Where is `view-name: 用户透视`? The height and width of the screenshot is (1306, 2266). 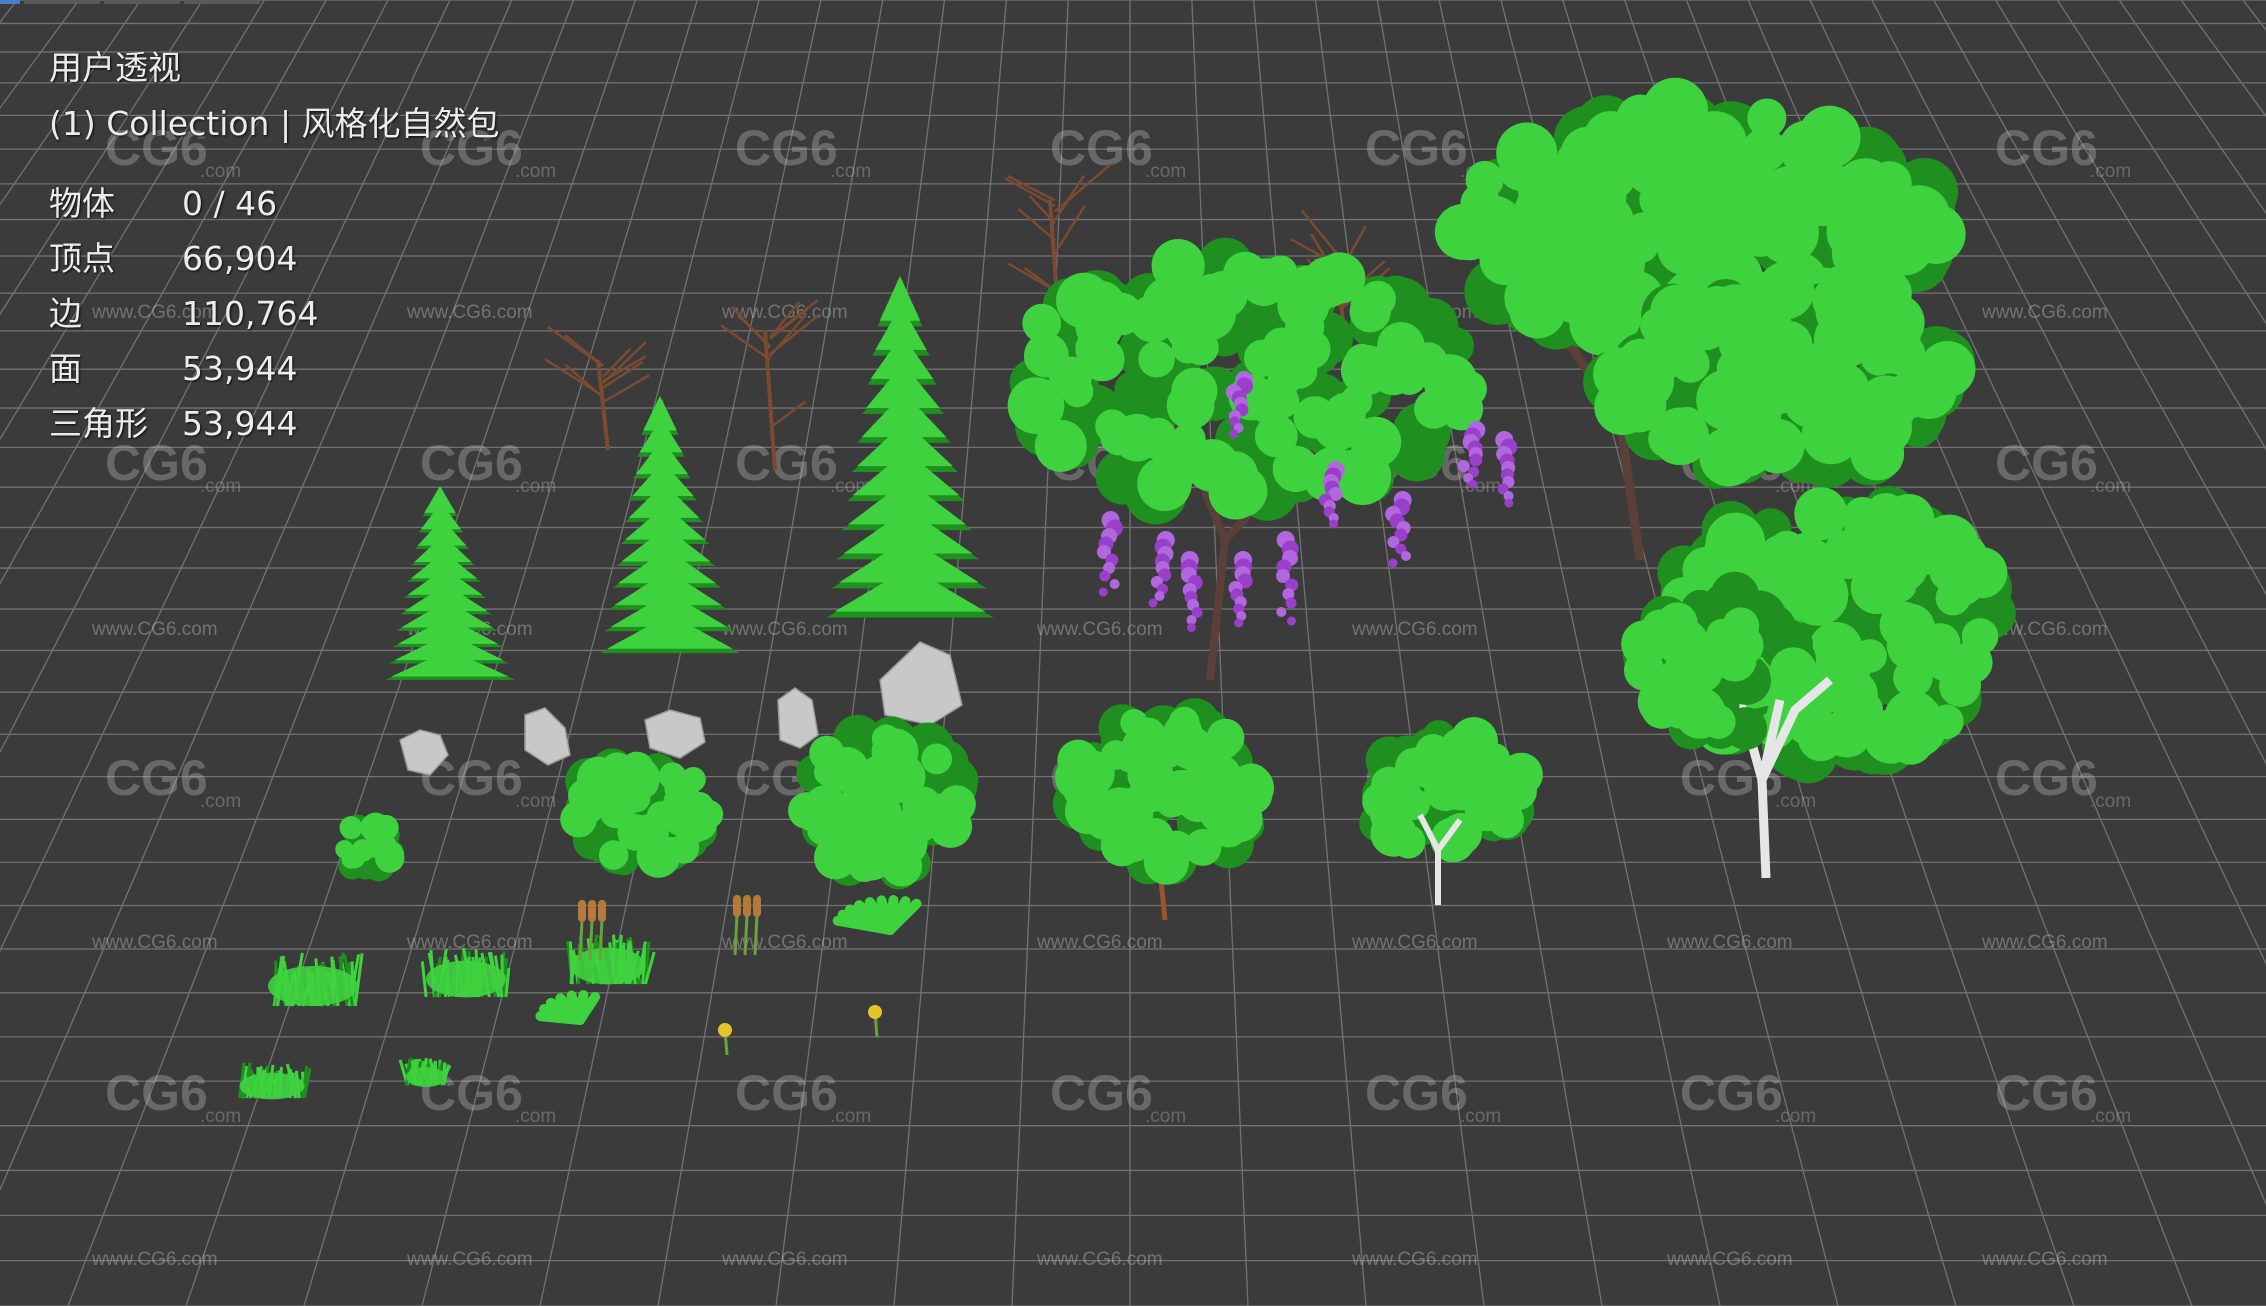
view-name: 用户透视 is located at coordinates (115, 67).